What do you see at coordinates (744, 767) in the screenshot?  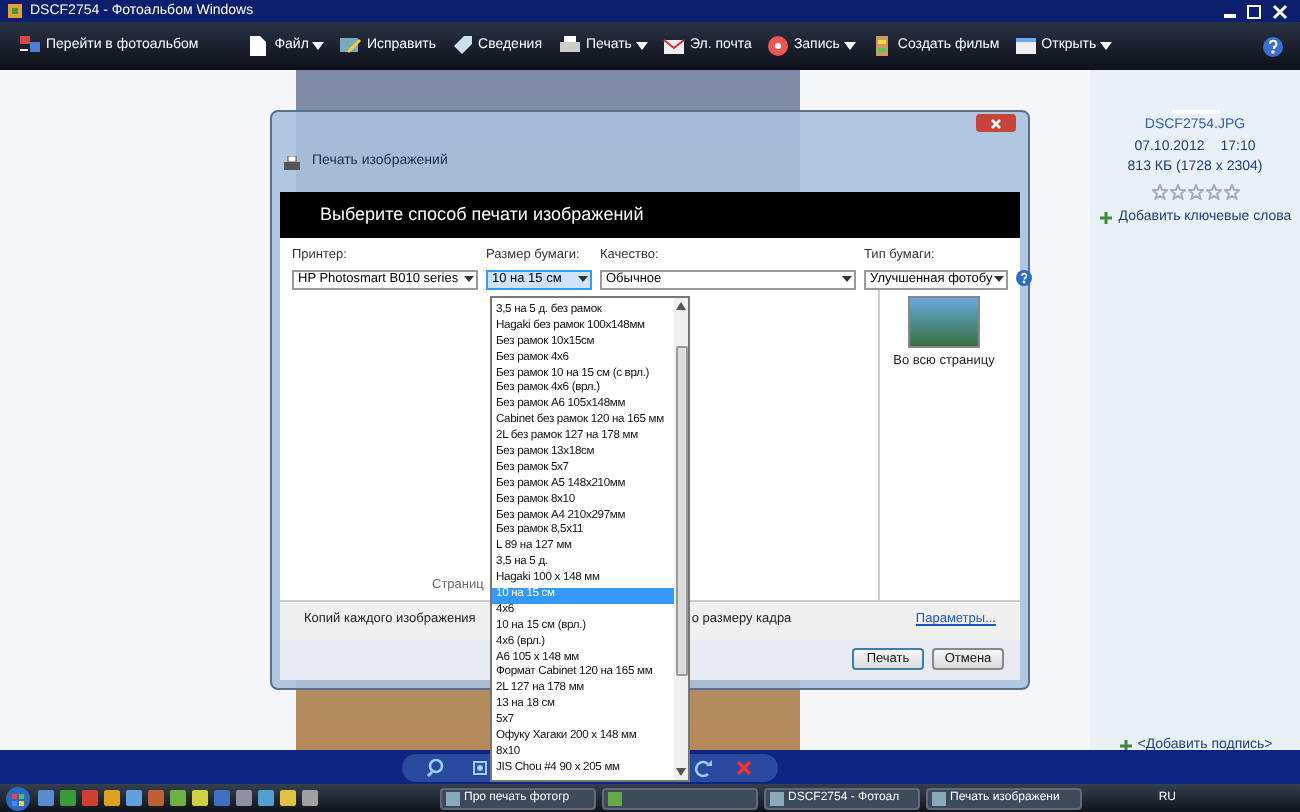 I see `delete-icon` at bounding box center [744, 767].